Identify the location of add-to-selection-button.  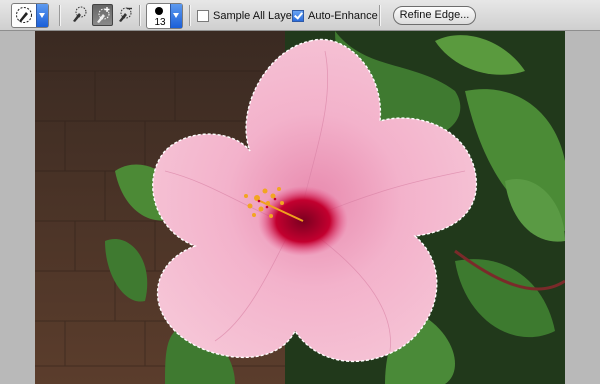
(102, 15).